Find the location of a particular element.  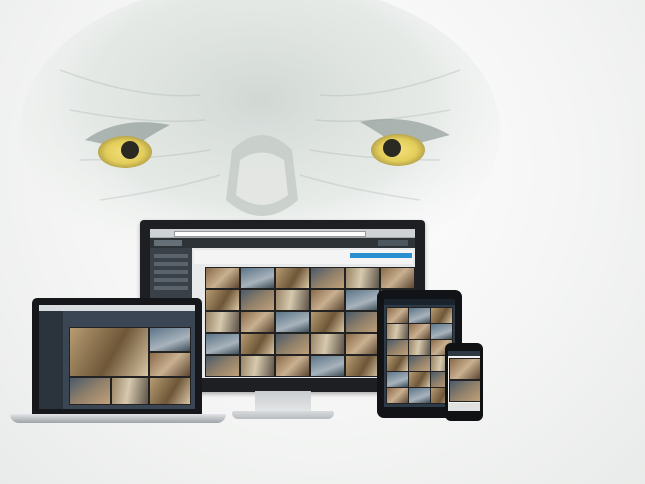

laptop-screen is located at coordinates (117, 357).